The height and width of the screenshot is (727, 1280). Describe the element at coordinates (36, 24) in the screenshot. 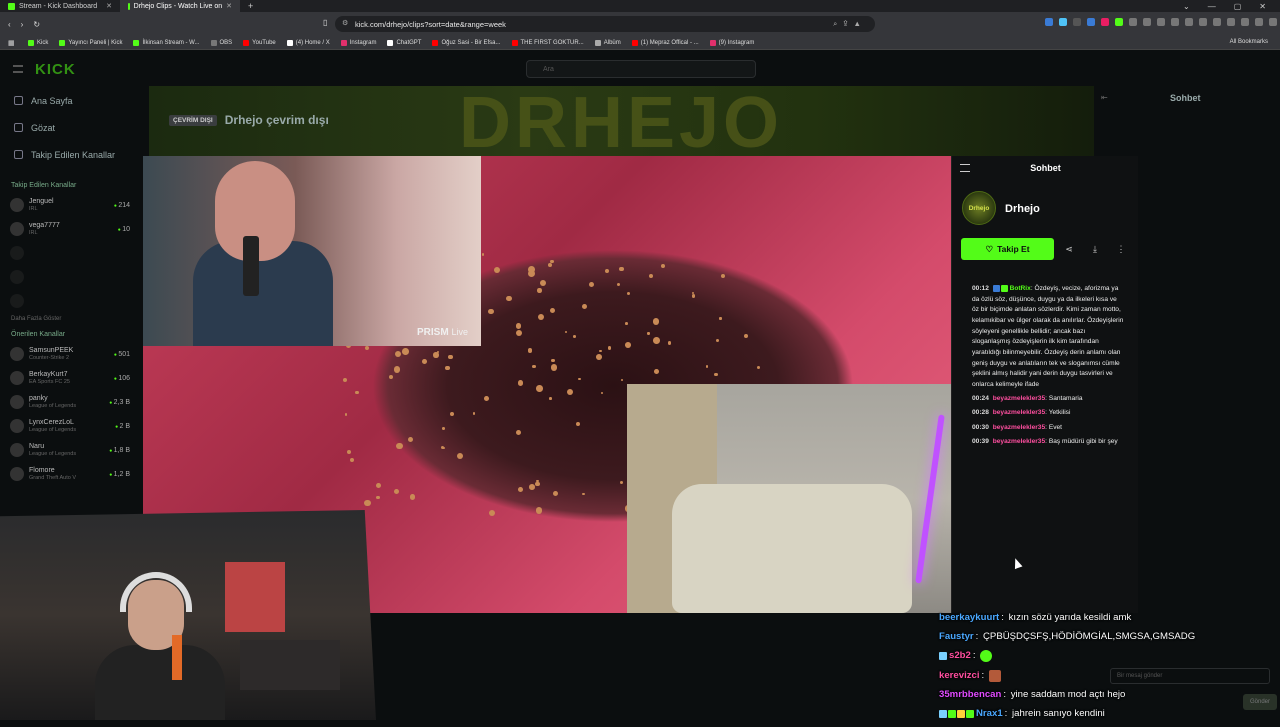

I see `reload-icon: ↻` at that location.